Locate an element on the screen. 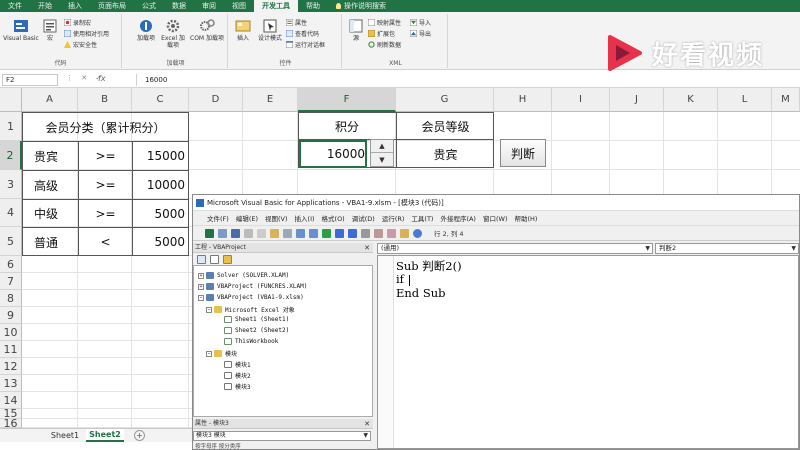  view-code-icon is located at coordinates (201, 259).